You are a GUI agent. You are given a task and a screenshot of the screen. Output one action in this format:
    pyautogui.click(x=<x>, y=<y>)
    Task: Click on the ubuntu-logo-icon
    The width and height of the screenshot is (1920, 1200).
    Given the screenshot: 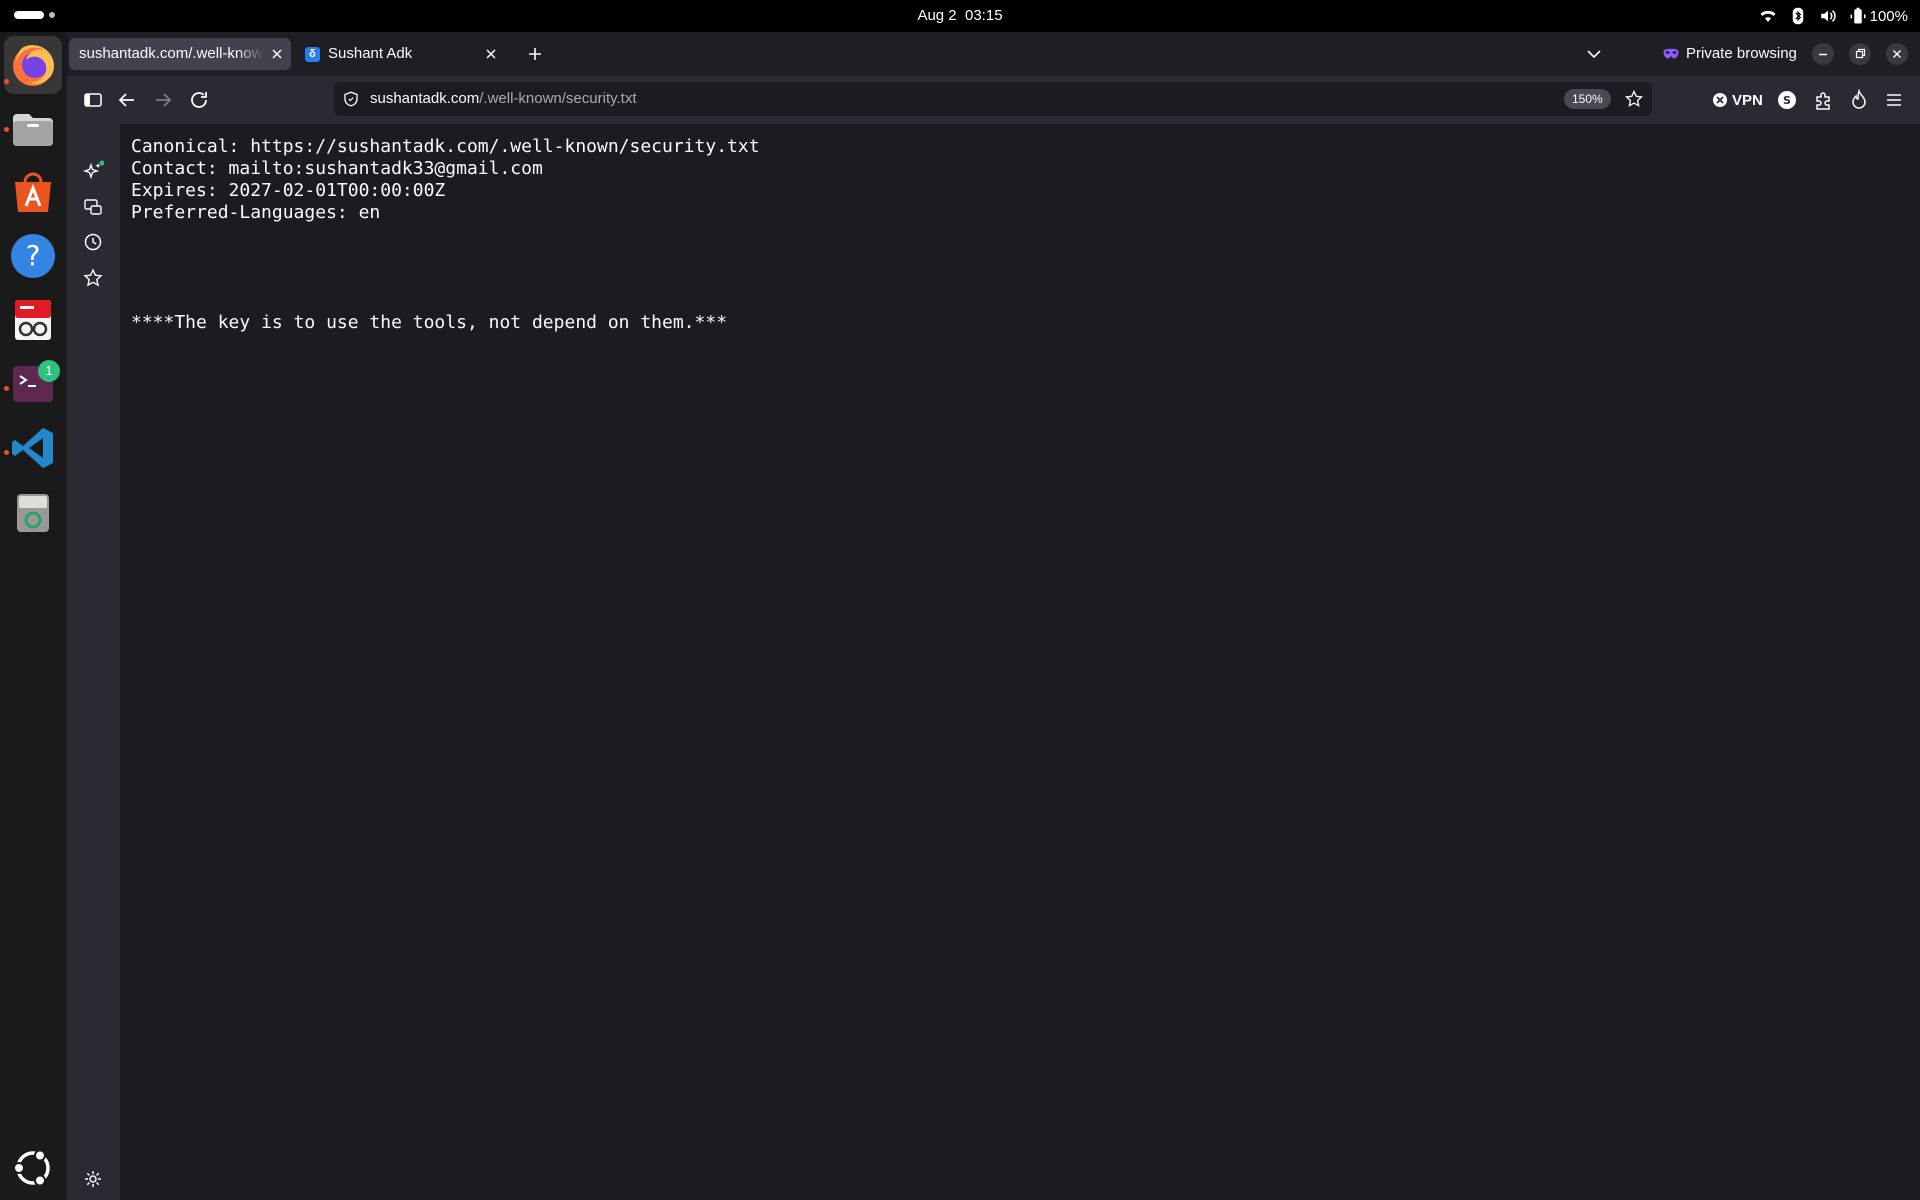 What is the action you would take?
    pyautogui.click(x=31, y=1168)
    